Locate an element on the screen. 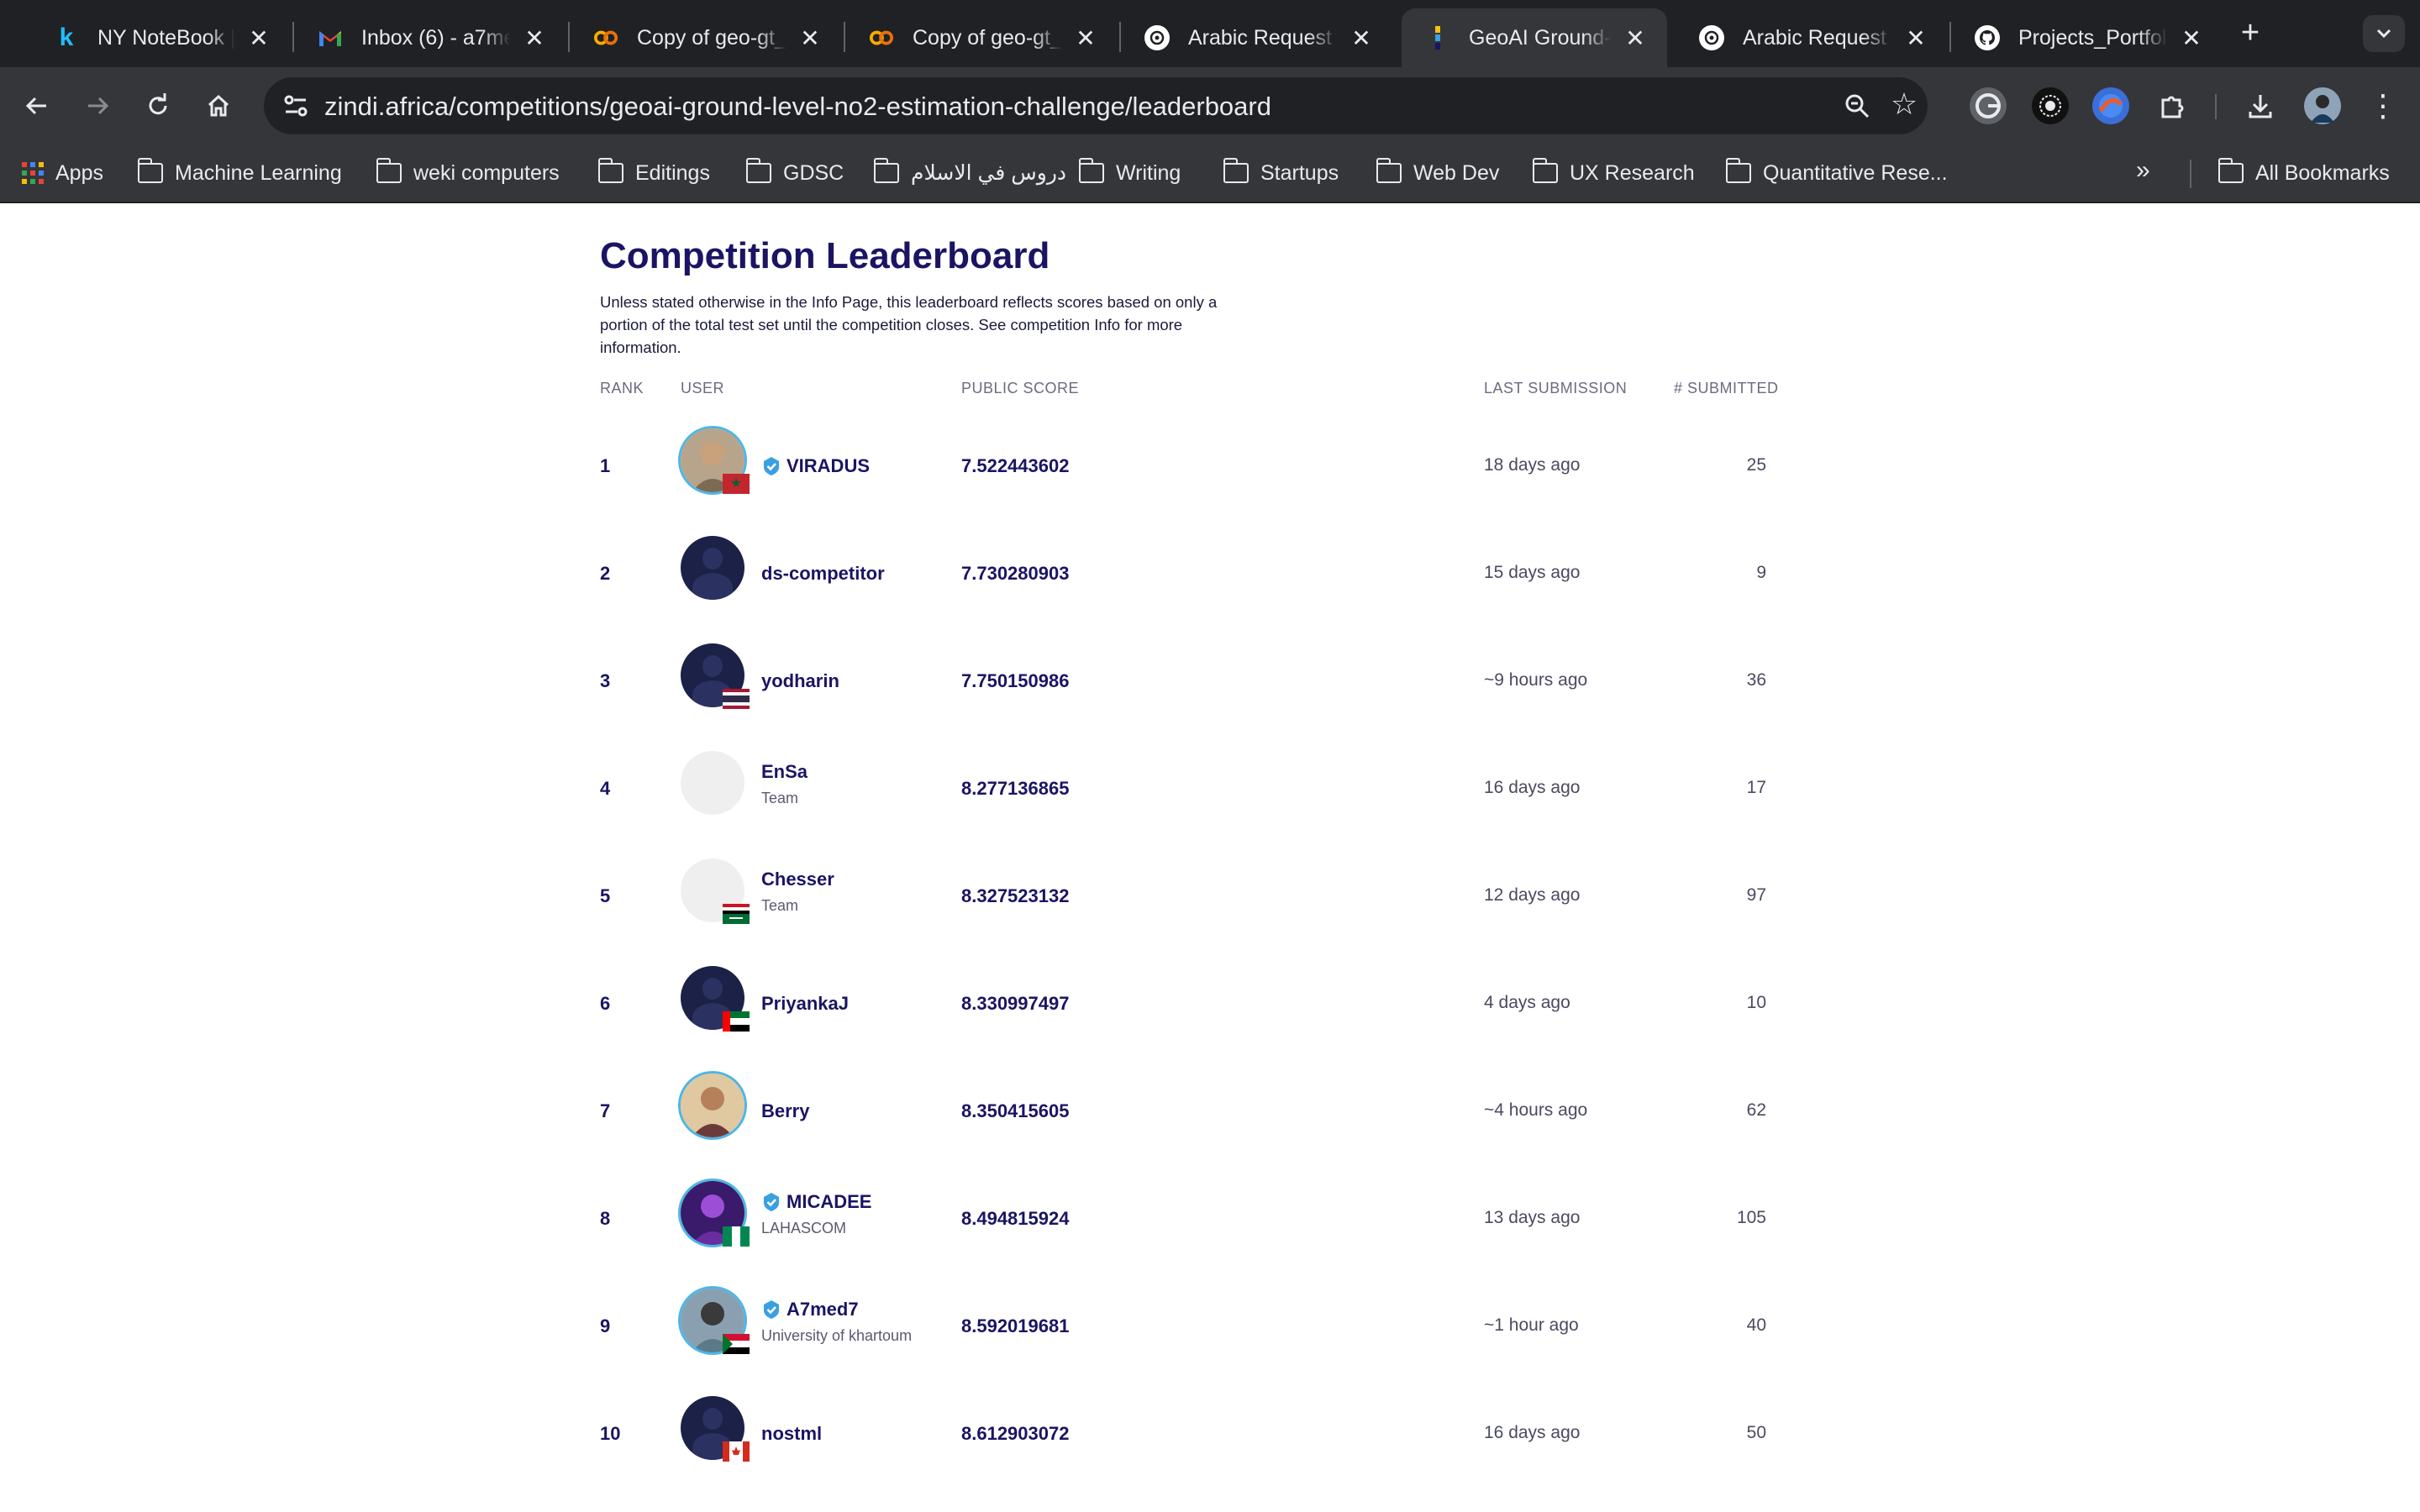 The height and width of the screenshot is (1512, 2420). reload-button is located at coordinates (158, 106).